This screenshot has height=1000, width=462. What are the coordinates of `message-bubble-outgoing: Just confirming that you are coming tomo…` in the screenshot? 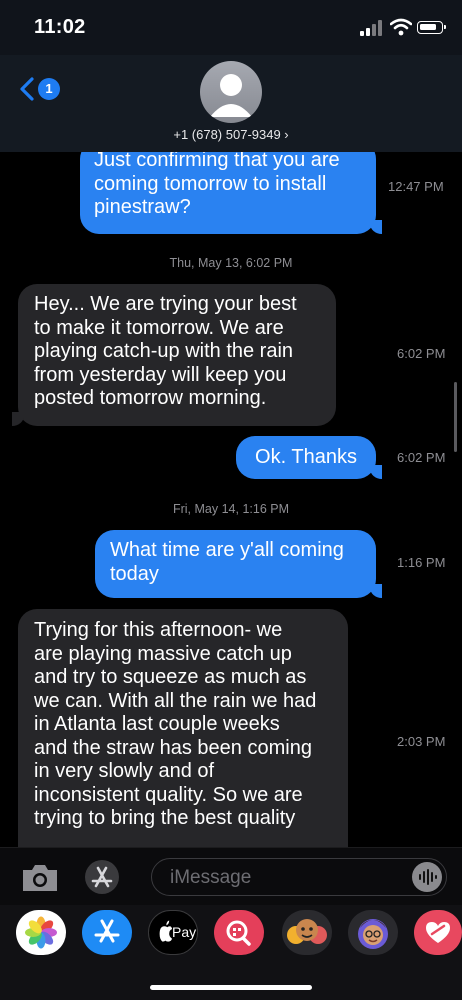 It's located at (228, 193).